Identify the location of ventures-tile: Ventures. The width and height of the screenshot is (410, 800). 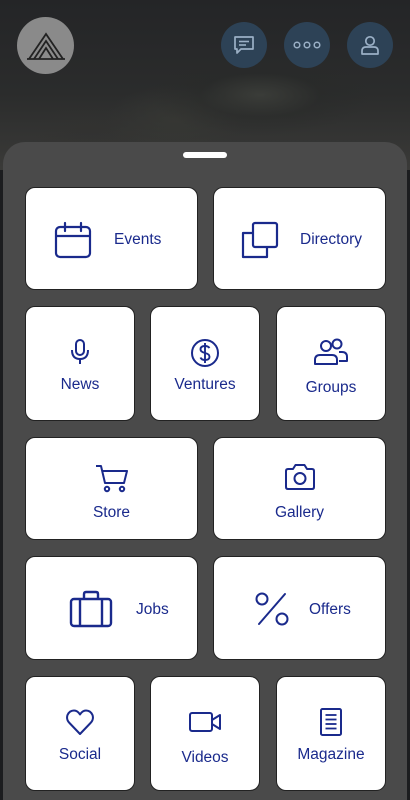
(205, 363).